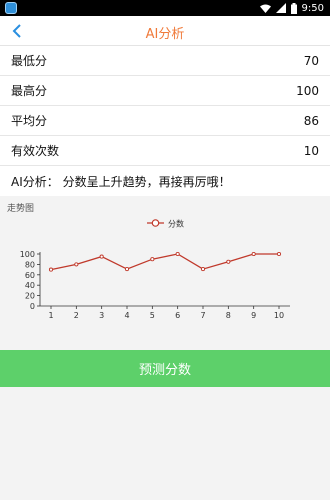 This screenshot has height=500, width=330. Describe the element at coordinates (165, 61) in the screenshot. I see `stat-row-min: 最低分 70` at that location.